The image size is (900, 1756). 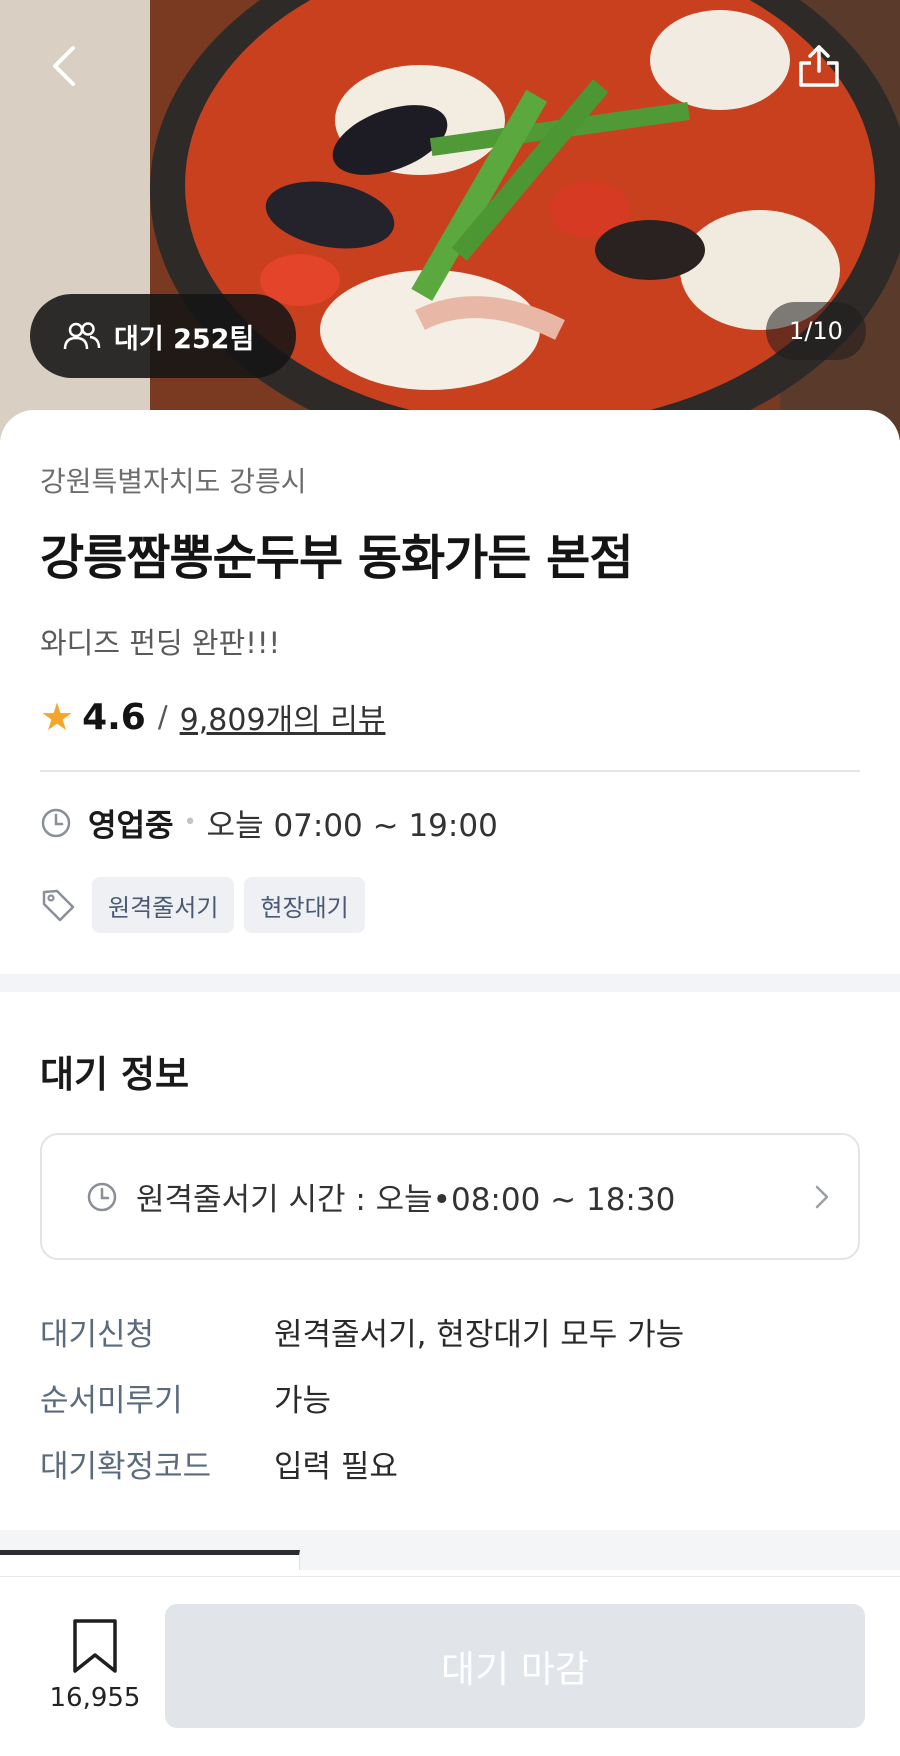 What do you see at coordinates (115, 1074) in the screenshot?
I see `wait-info-title: 대기 정보` at bounding box center [115, 1074].